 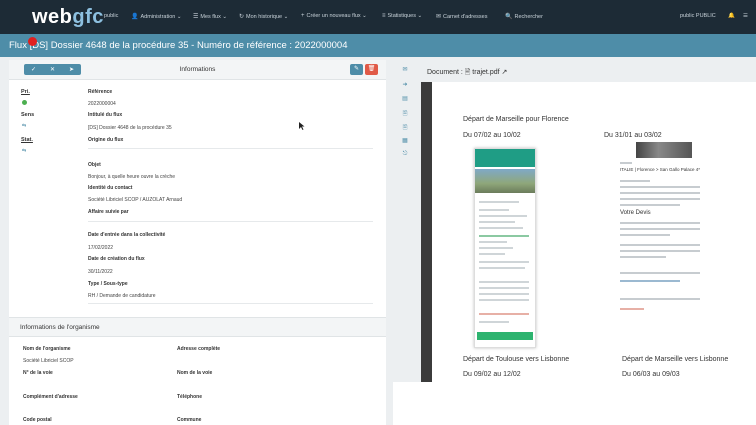 I want to click on nav-administration-label: Administration ⌄, so click(x=161, y=17).